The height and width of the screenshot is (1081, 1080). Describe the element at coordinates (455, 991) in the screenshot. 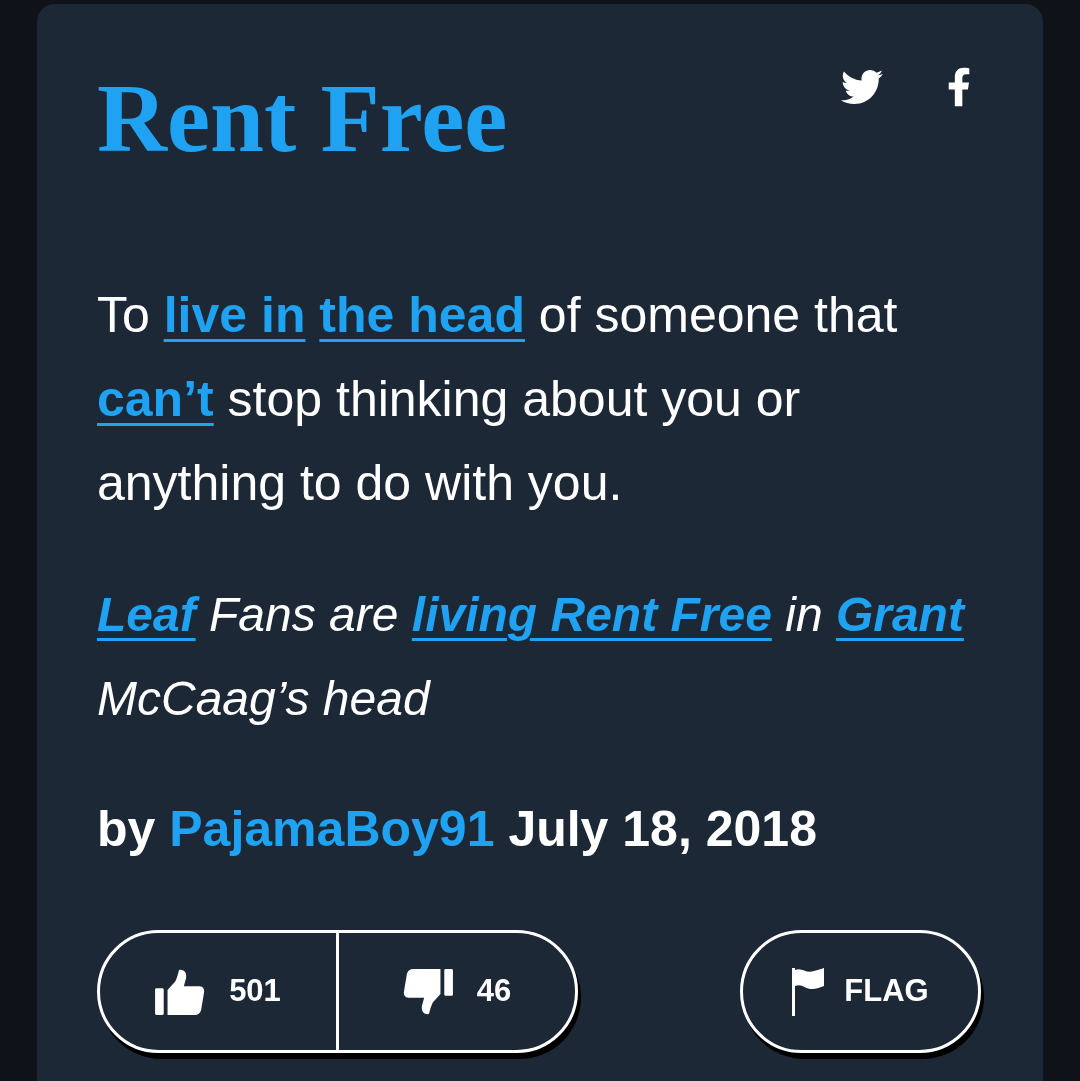

I see `downvote-button: 46` at that location.